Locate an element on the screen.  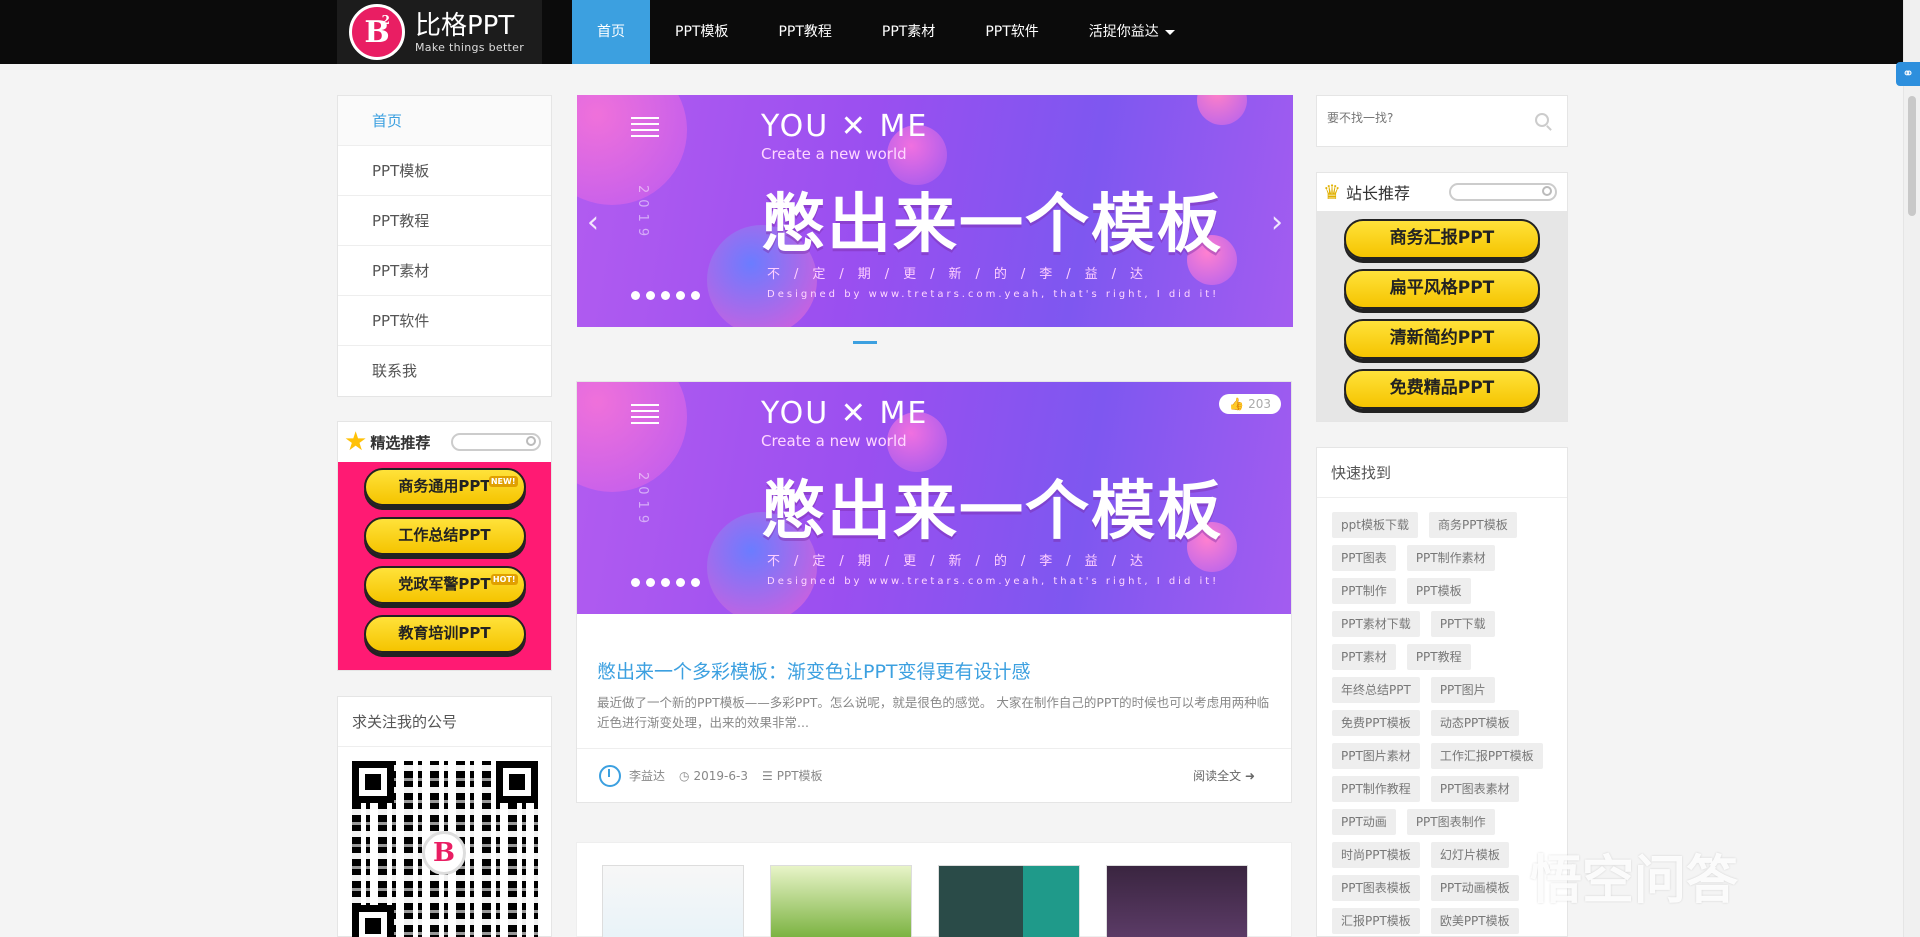
post-author: 李益达 is located at coordinates (647, 775).